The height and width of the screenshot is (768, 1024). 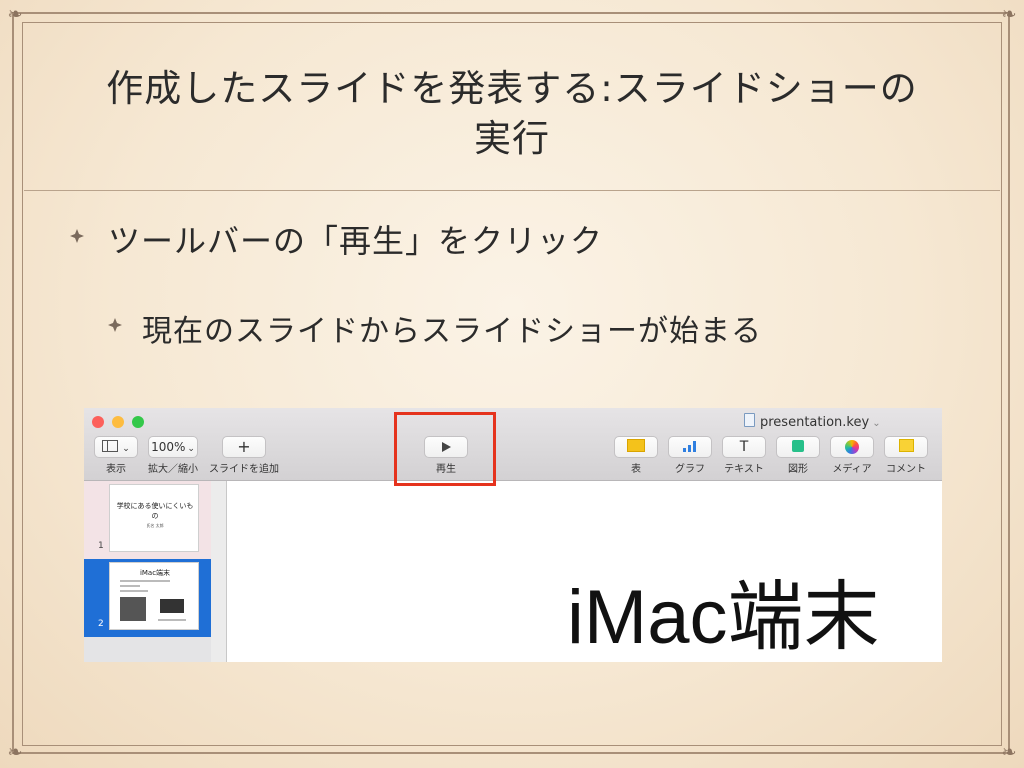 What do you see at coordinates (512, 190) in the screenshot?
I see `title-divider` at bounding box center [512, 190].